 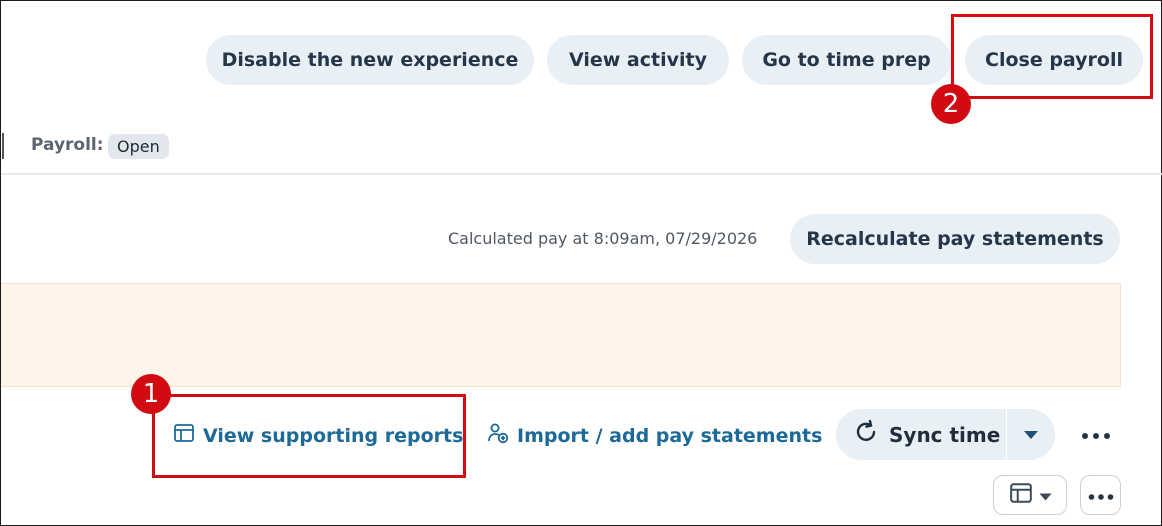 I want to click on more-actions-button, so click(x=1096, y=434).